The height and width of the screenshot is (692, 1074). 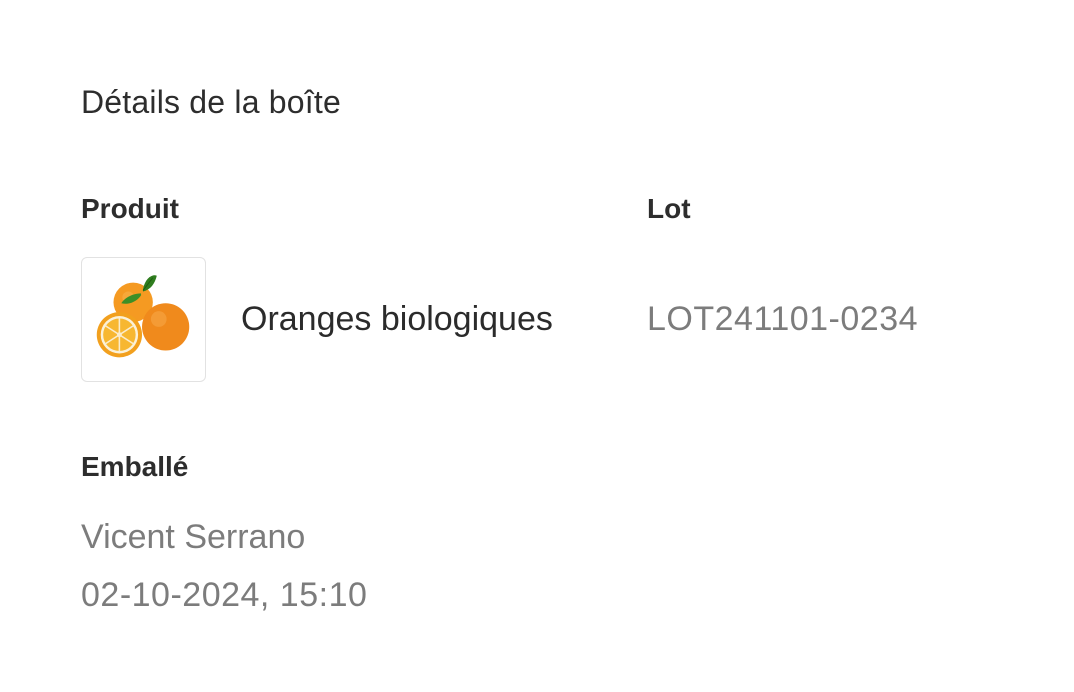 I want to click on product-thumbnail, so click(x=143, y=319).